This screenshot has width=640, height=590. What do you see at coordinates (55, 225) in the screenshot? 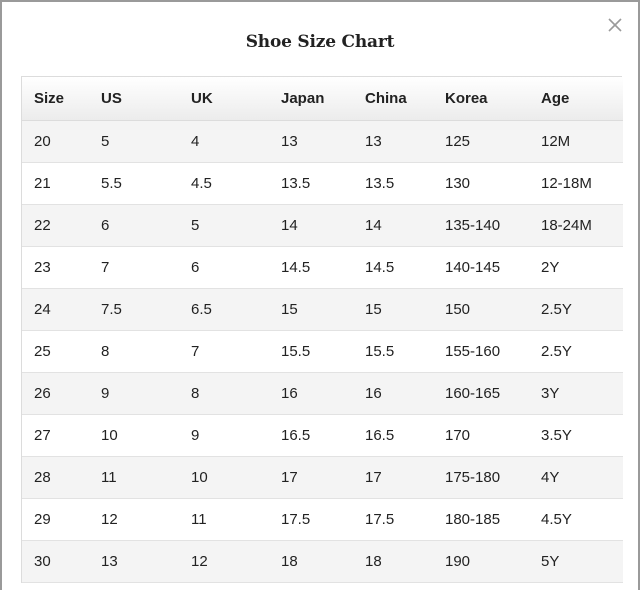
I see `table-cell-size: 22` at bounding box center [55, 225].